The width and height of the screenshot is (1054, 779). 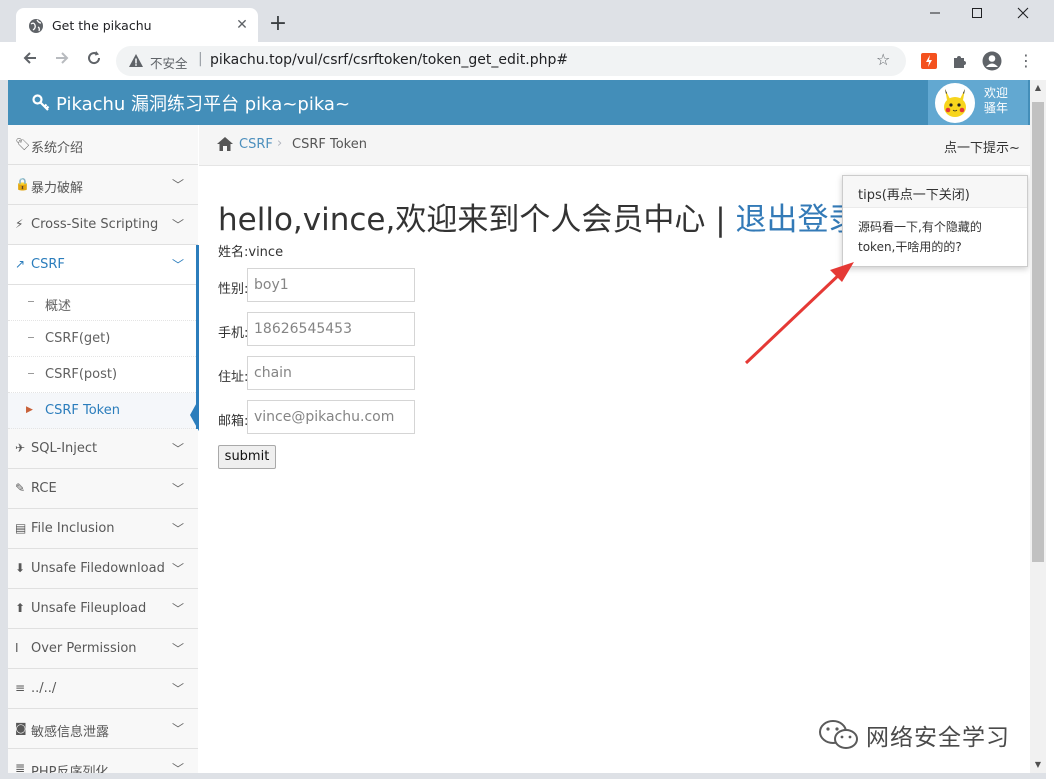 What do you see at coordinates (20, 448) in the screenshot?
I see `plane-icon: ✈` at bounding box center [20, 448].